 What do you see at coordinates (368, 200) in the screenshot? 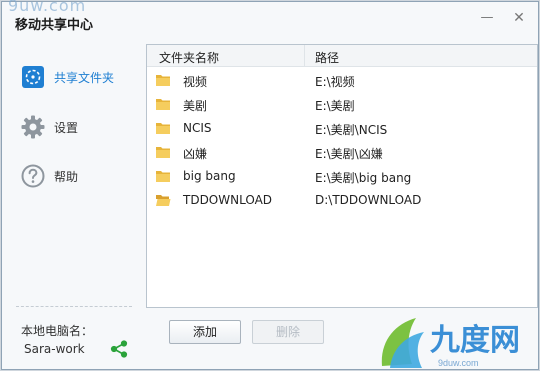
I see `folder-path: D:\TDDOWNLOAD` at bounding box center [368, 200].